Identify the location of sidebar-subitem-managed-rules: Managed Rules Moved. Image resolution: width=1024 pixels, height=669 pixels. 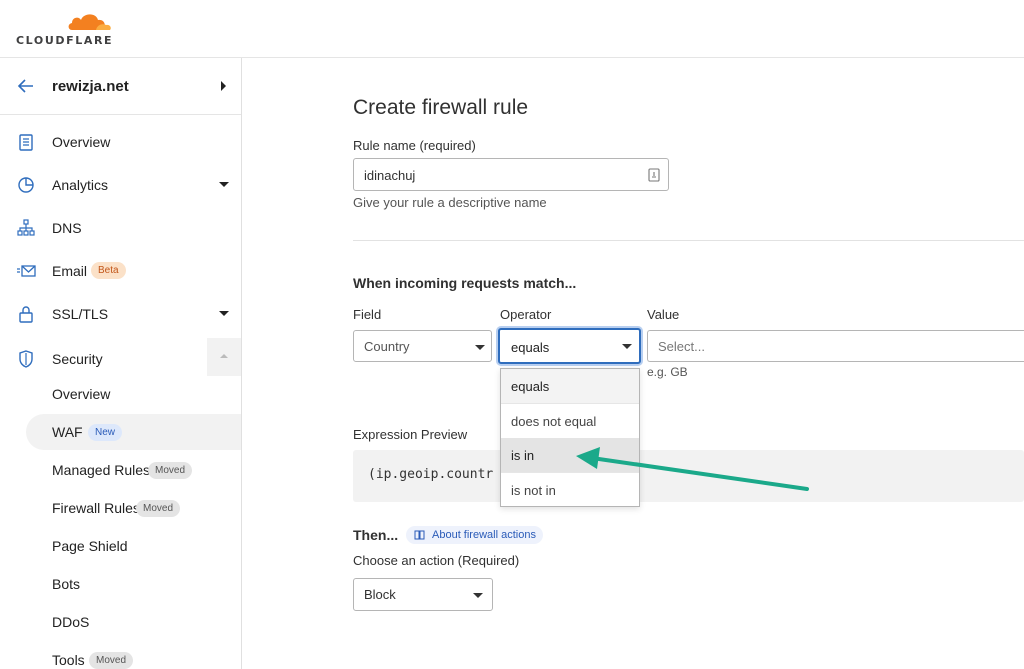
(133, 470).